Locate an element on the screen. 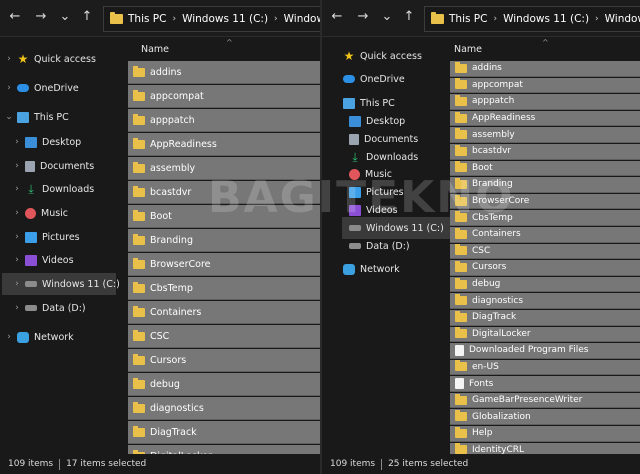  pictures-icon is located at coordinates (31, 237).